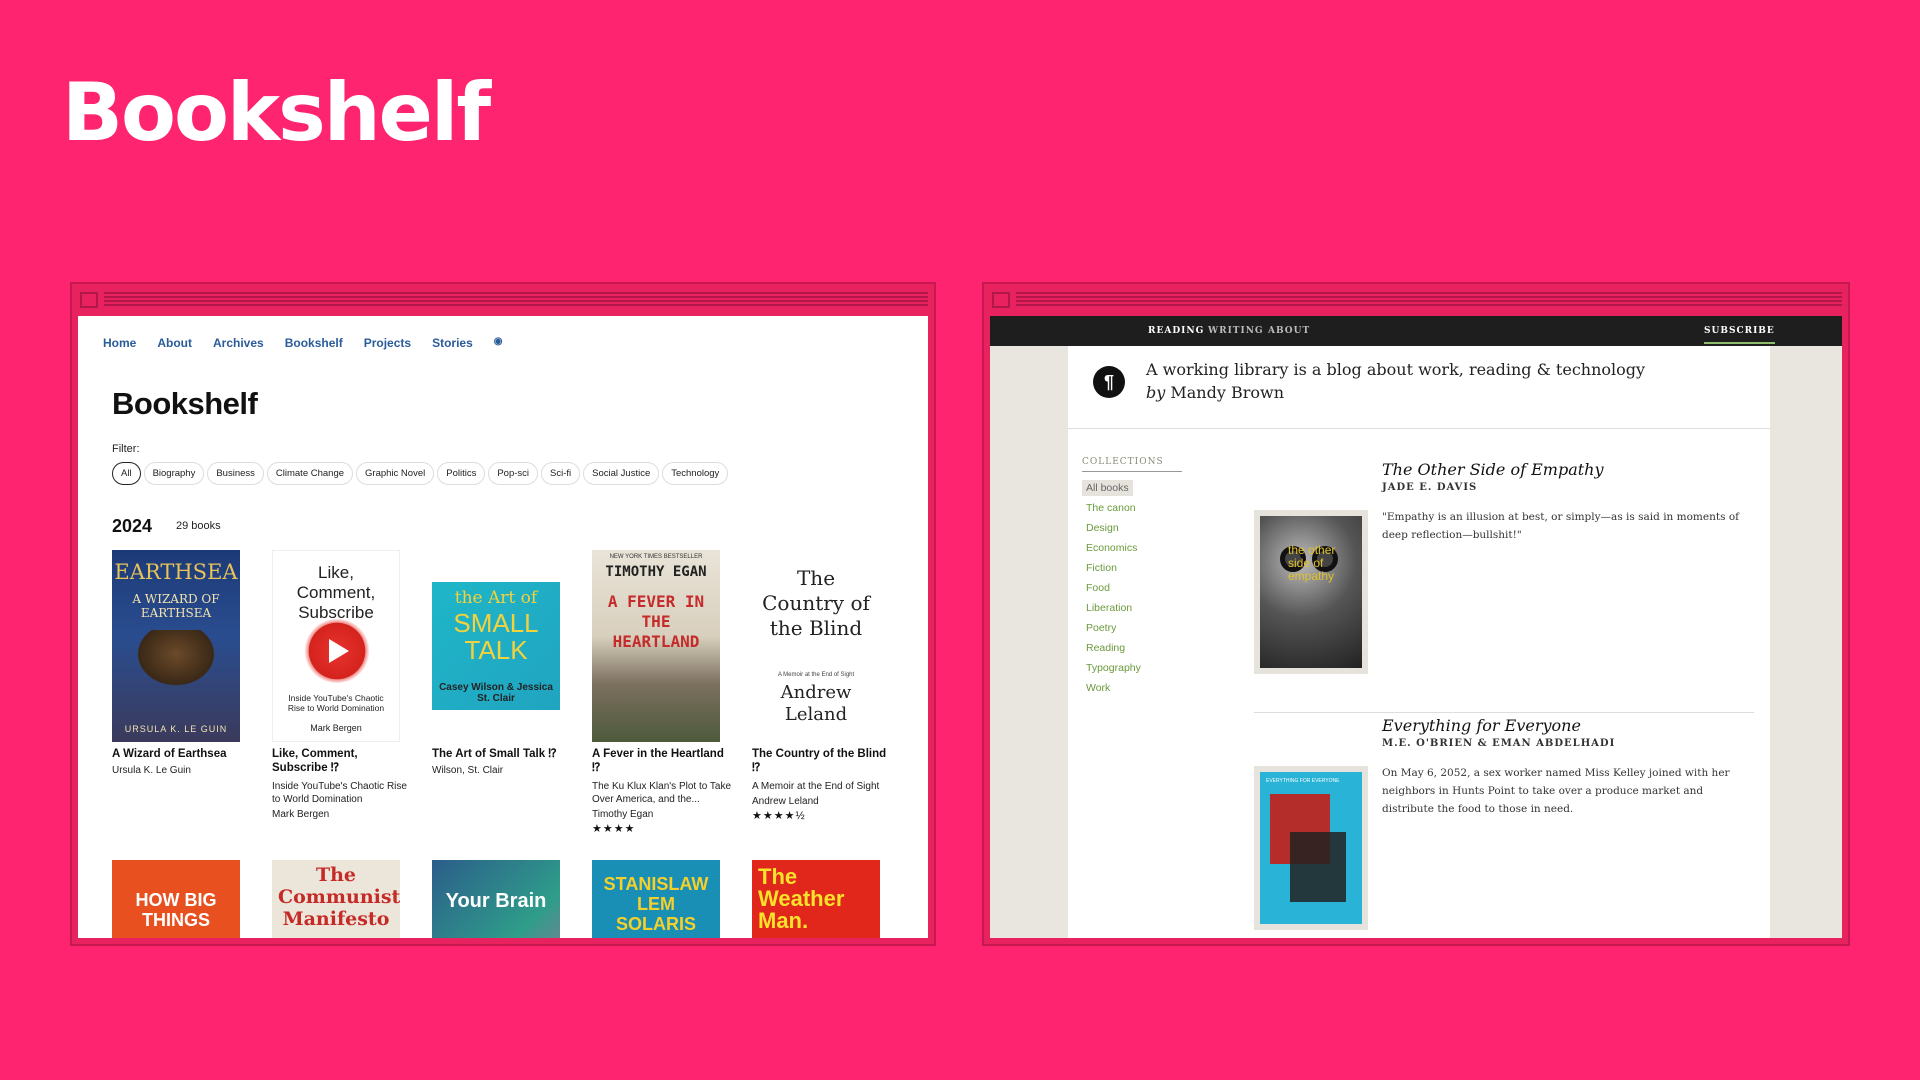 The width and height of the screenshot is (1920, 1080). What do you see at coordinates (310, 473) in the screenshot?
I see `filter-climate-change: Climate Change` at bounding box center [310, 473].